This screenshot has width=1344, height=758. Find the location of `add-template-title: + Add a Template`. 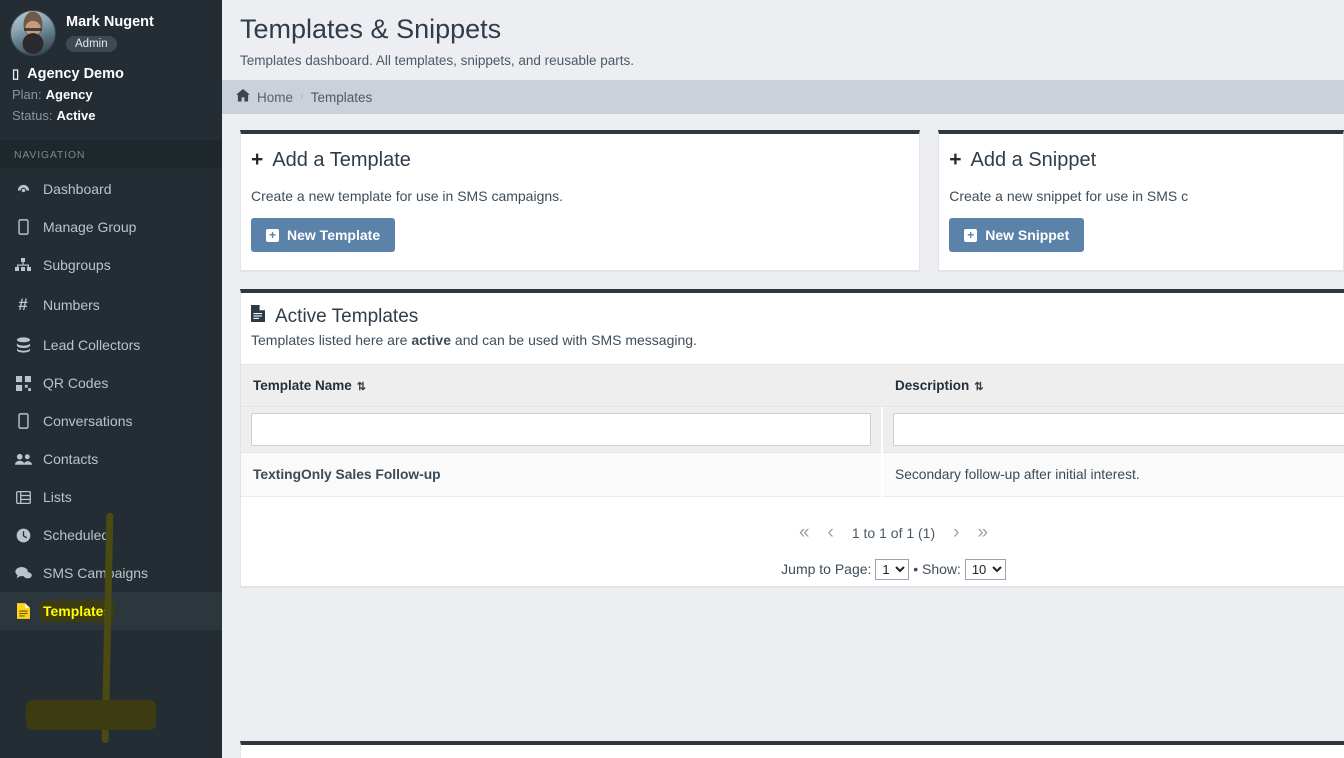

add-template-title: + Add a Template is located at coordinates (580, 160).